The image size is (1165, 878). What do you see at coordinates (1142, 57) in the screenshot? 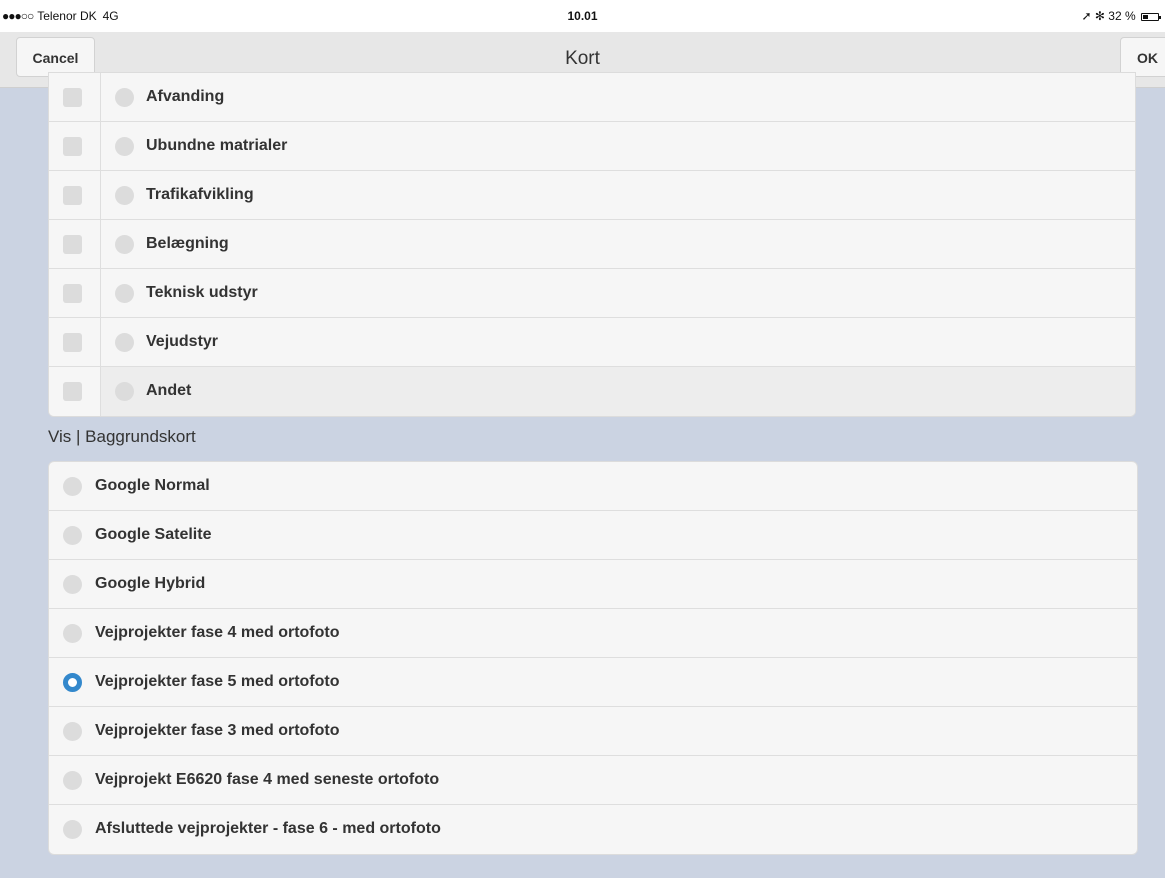
I see `ok-button: OK` at bounding box center [1142, 57].